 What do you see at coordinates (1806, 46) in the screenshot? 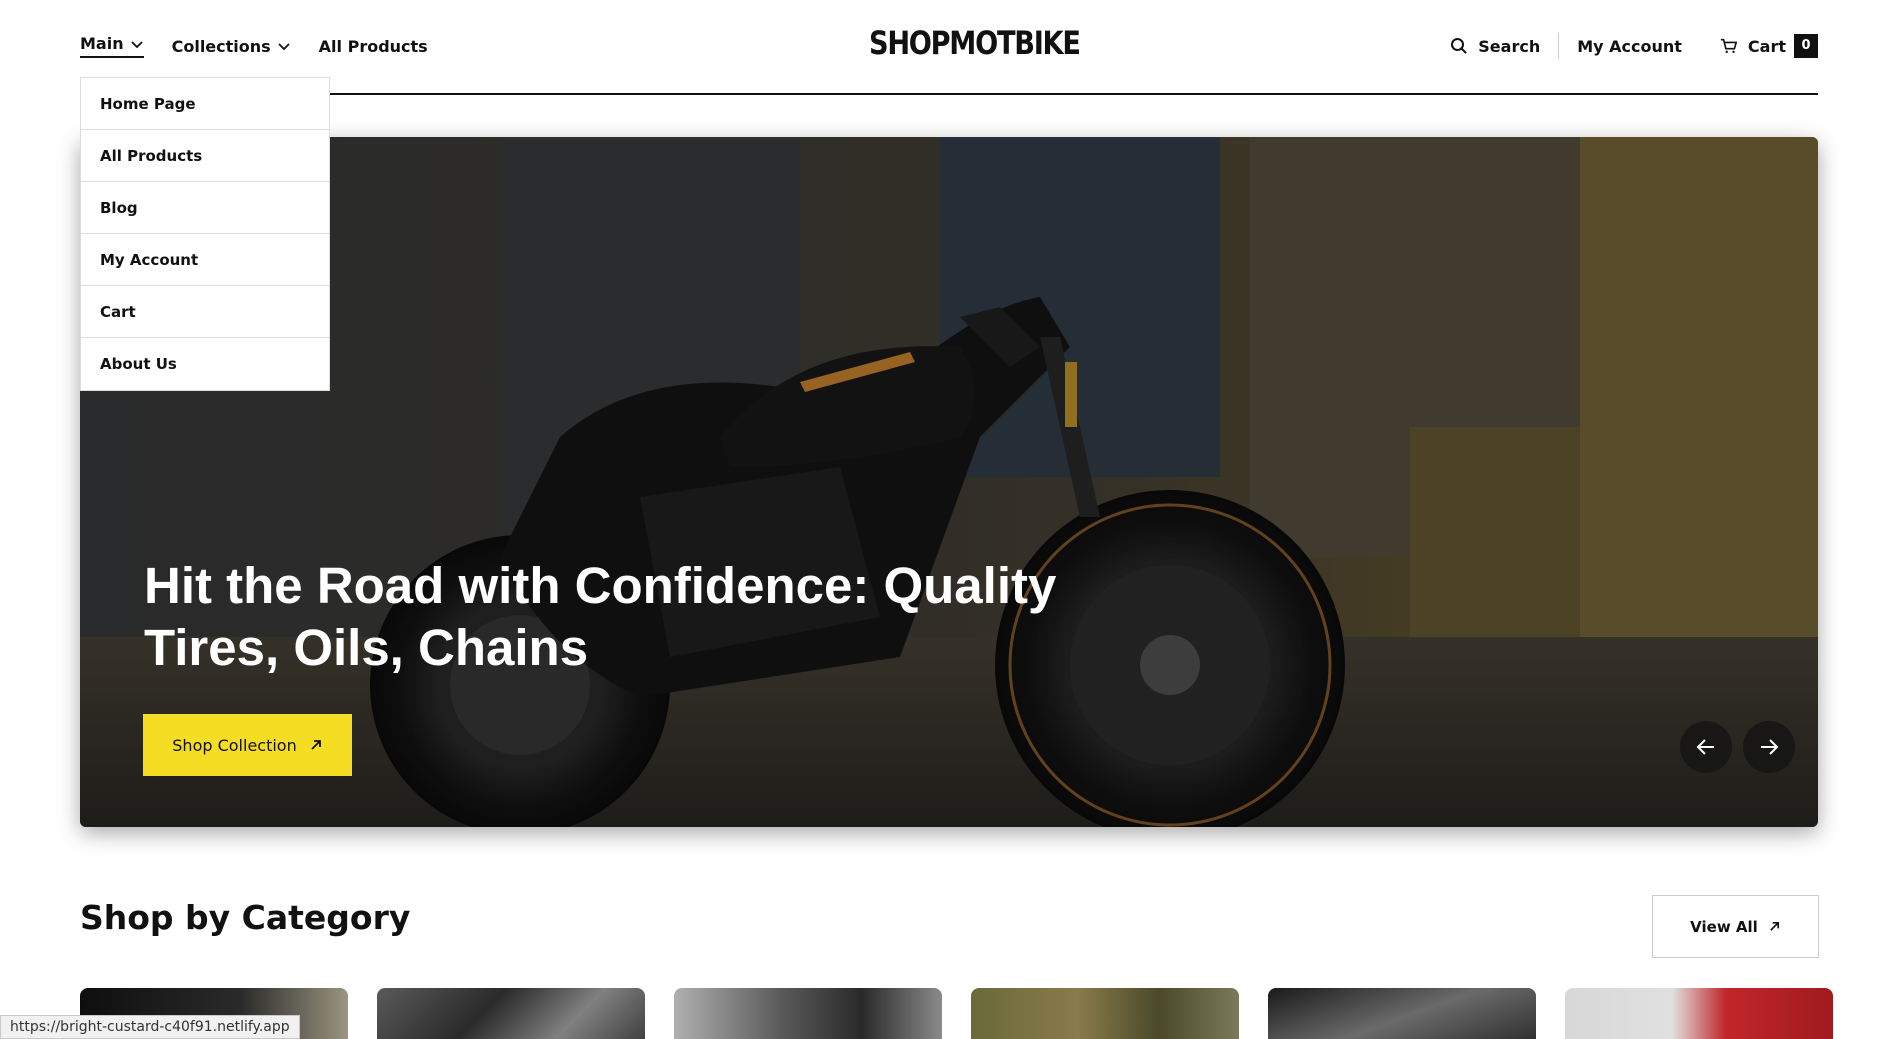
I see `cart-count-badge: 0` at bounding box center [1806, 46].